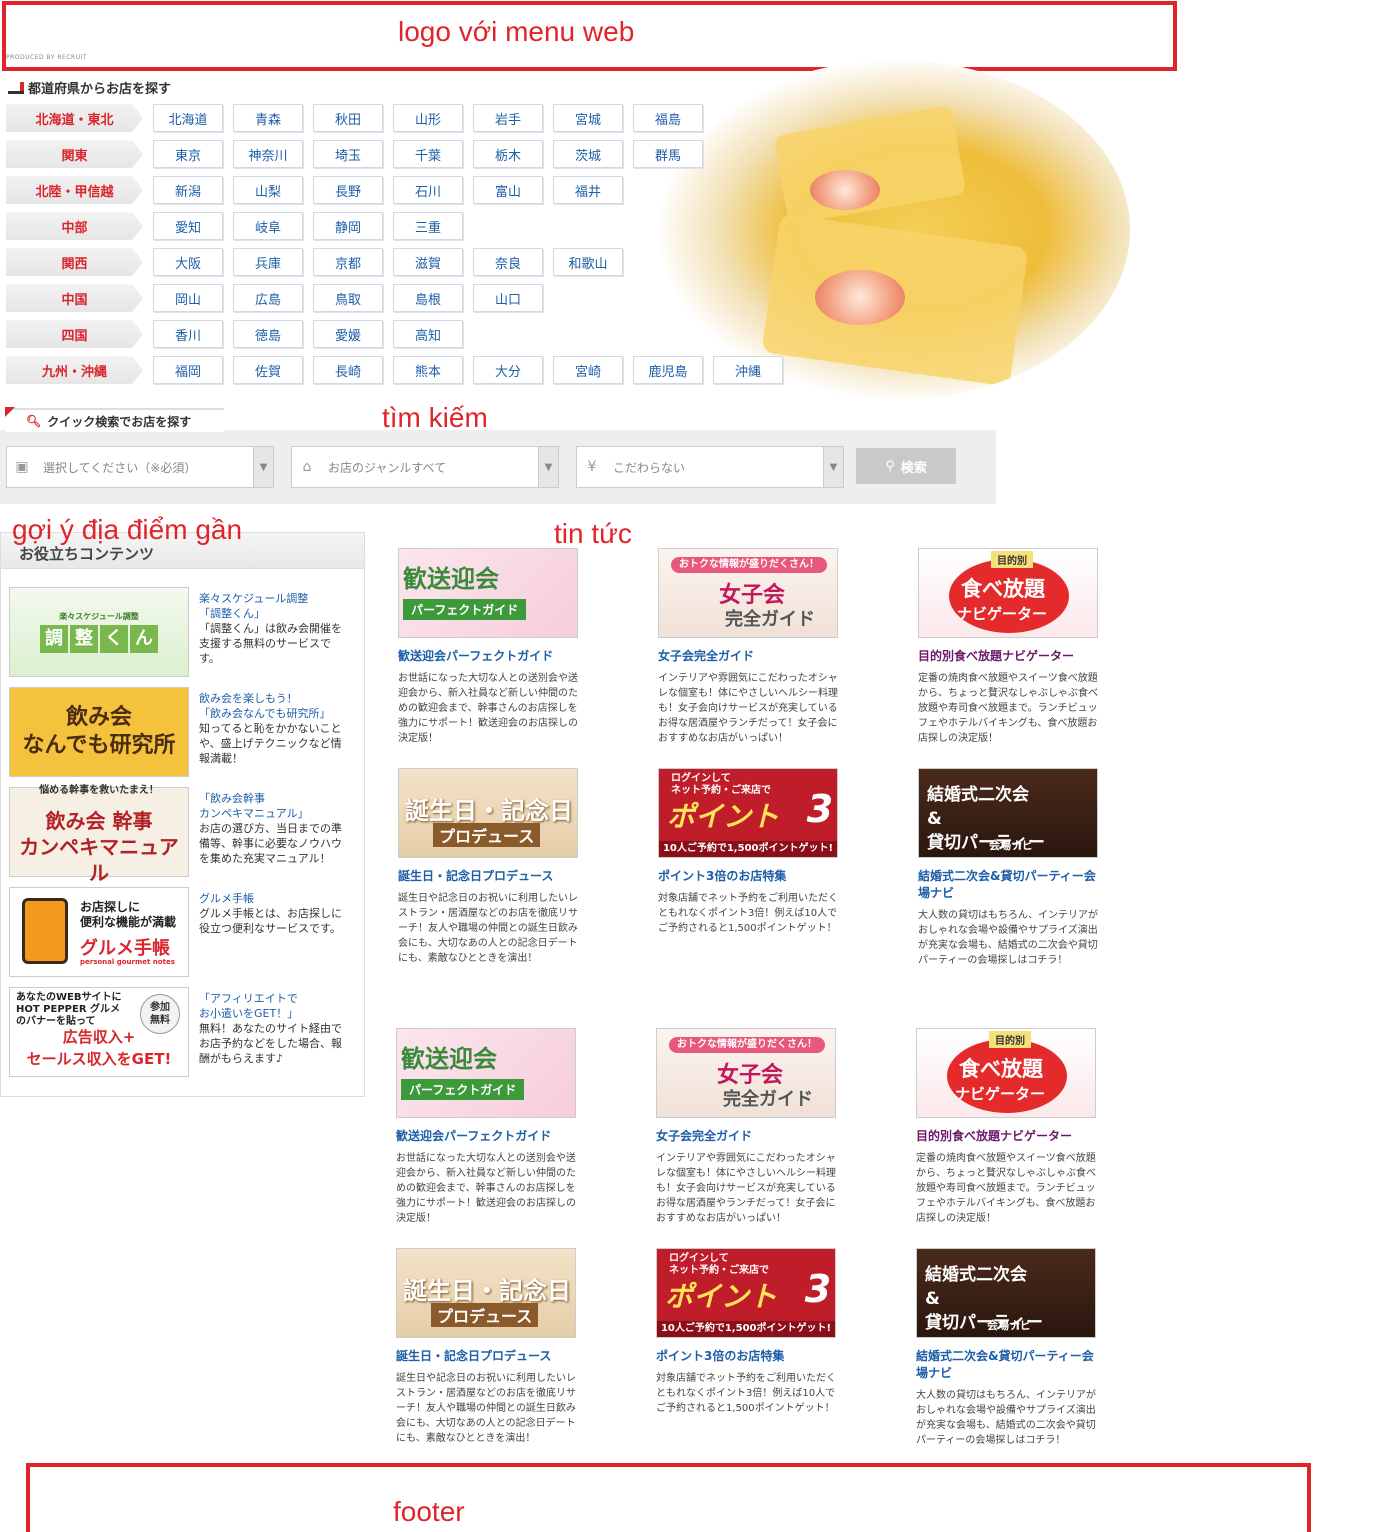 This screenshot has height=1532, width=1400. What do you see at coordinates (274, 798) in the screenshot?
I see `useful-link: 「飲み会幹事` at bounding box center [274, 798].